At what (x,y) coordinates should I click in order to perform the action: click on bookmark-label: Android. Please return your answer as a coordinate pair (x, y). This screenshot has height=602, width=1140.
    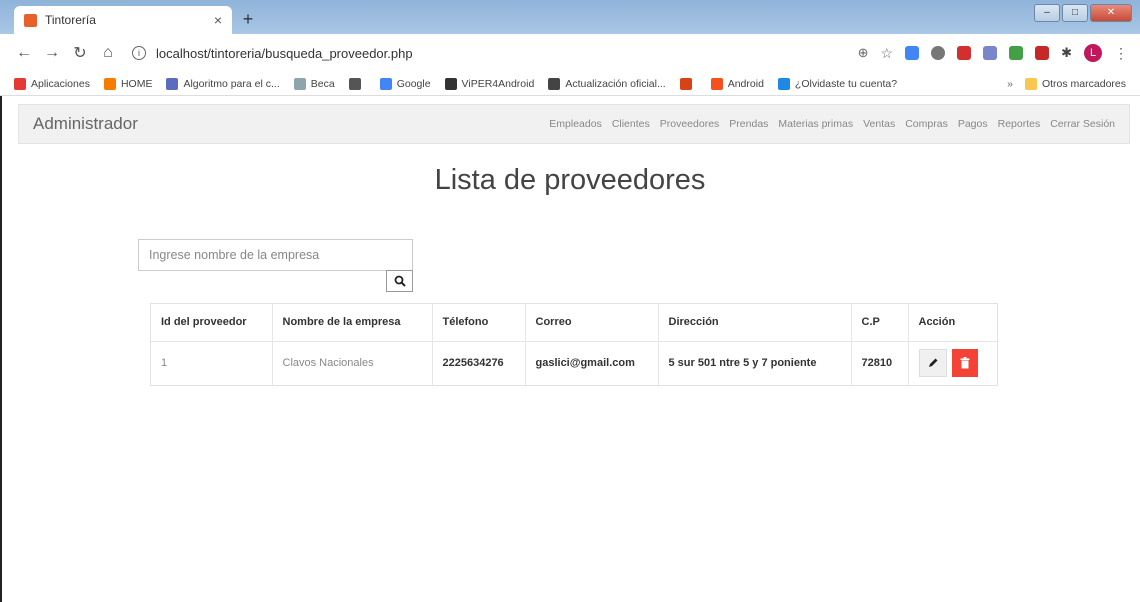
    Looking at the image, I should click on (745, 83).